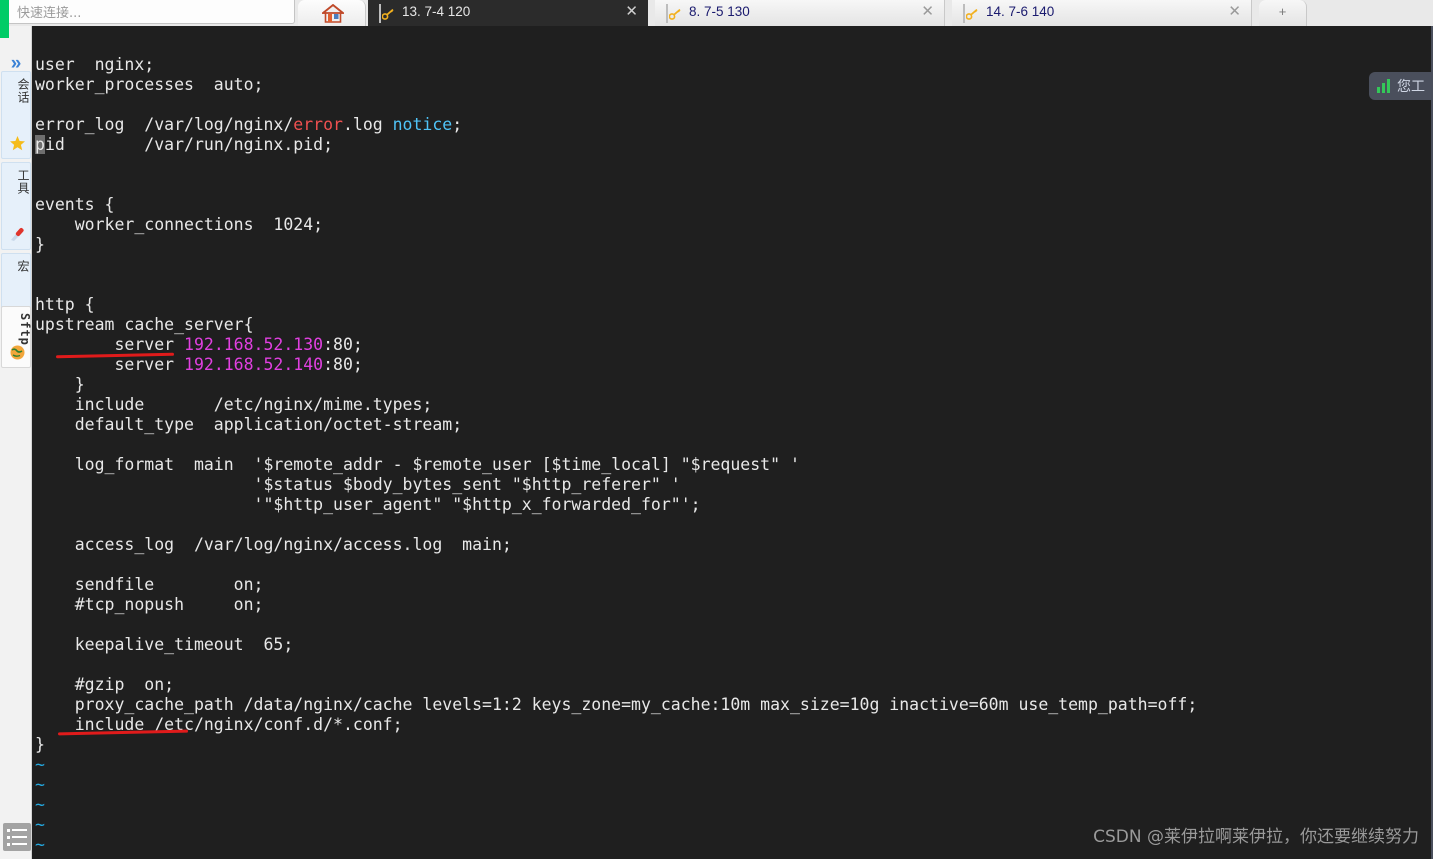 This screenshot has height=859, width=1433. I want to click on tab-home, so click(332, 13).